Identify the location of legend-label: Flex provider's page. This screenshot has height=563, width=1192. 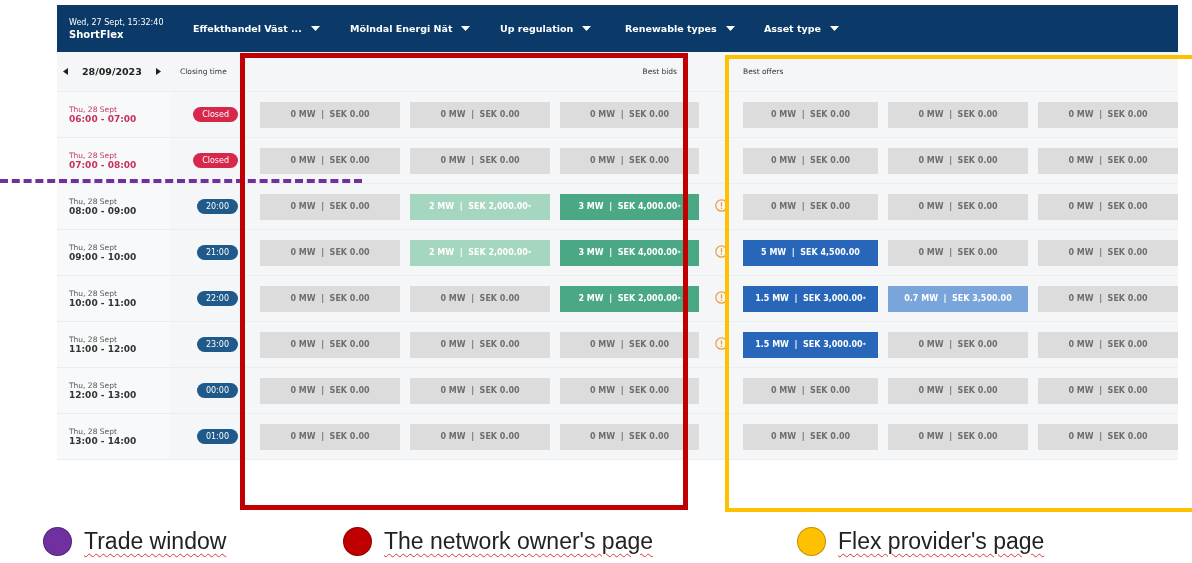
(941, 541).